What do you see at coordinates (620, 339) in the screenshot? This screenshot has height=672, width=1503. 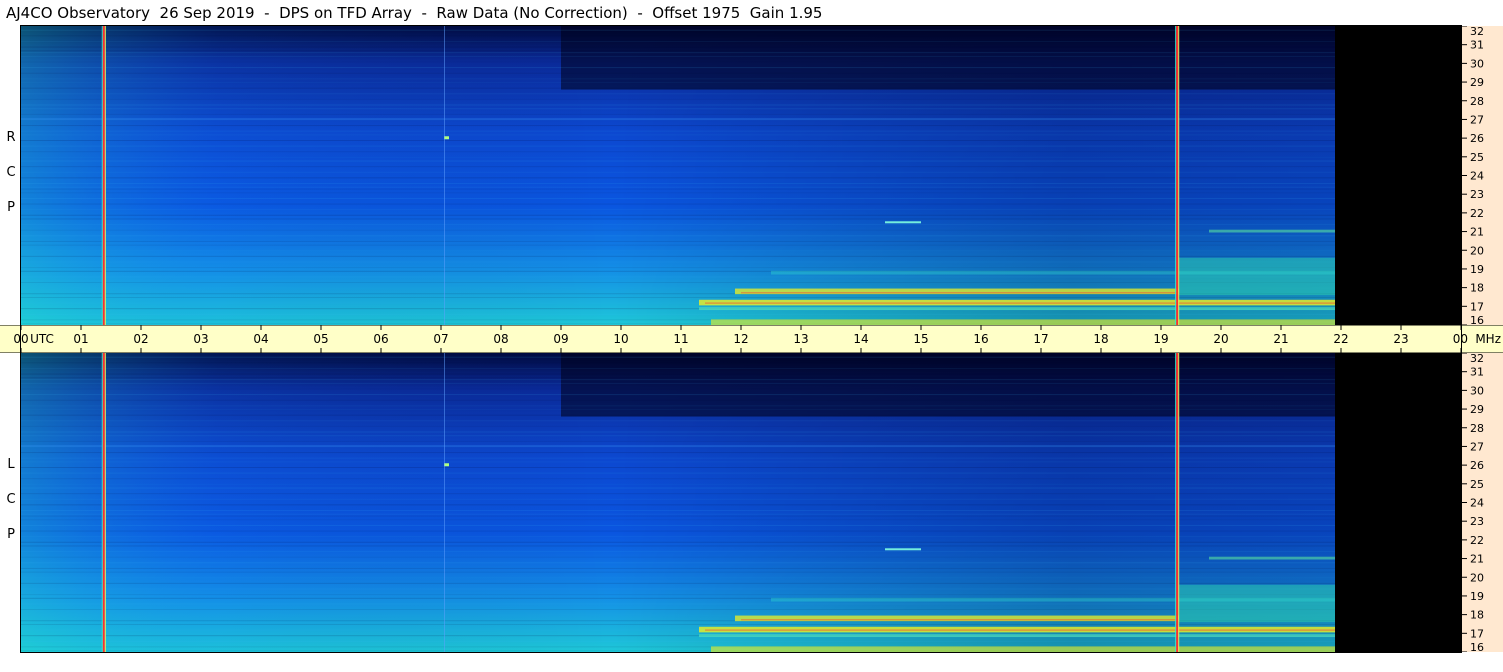 I see `time-tick-label: 10` at bounding box center [620, 339].